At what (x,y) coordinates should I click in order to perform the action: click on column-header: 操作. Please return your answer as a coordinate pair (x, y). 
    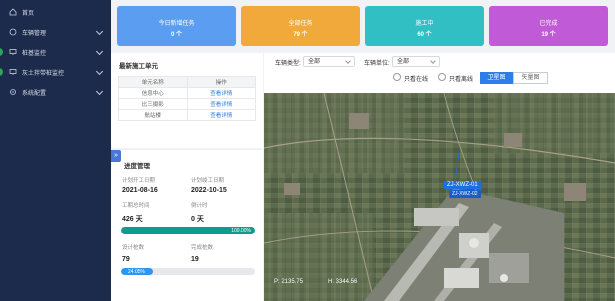
    Looking at the image, I should click on (221, 82).